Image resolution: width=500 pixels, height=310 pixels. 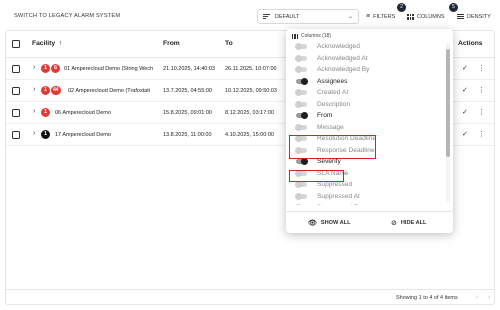 What do you see at coordinates (329, 223) in the screenshot?
I see `show-all-button: 👁 SHOW ALL` at bounding box center [329, 223].